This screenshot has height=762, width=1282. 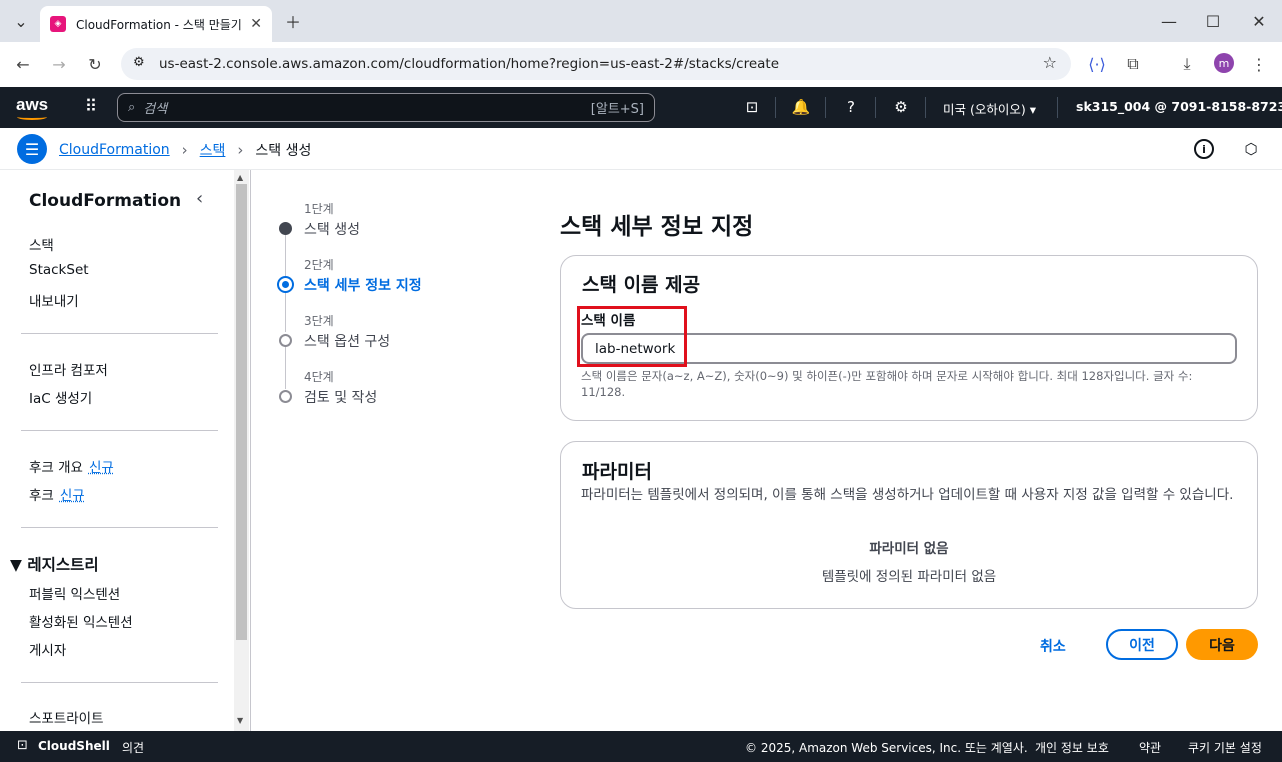 What do you see at coordinates (363, 286) in the screenshot?
I see `step-2-label: 스택 세부 정보 지정` at bounding box center [363, 286].